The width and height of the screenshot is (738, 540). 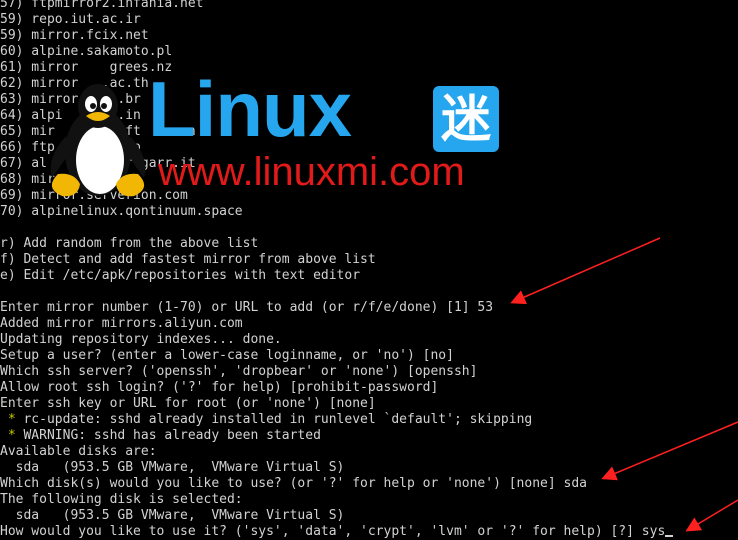 I want to click on terminal-line: 70) alpinelinux.qontinuum.space, so click(x=121, y=211).